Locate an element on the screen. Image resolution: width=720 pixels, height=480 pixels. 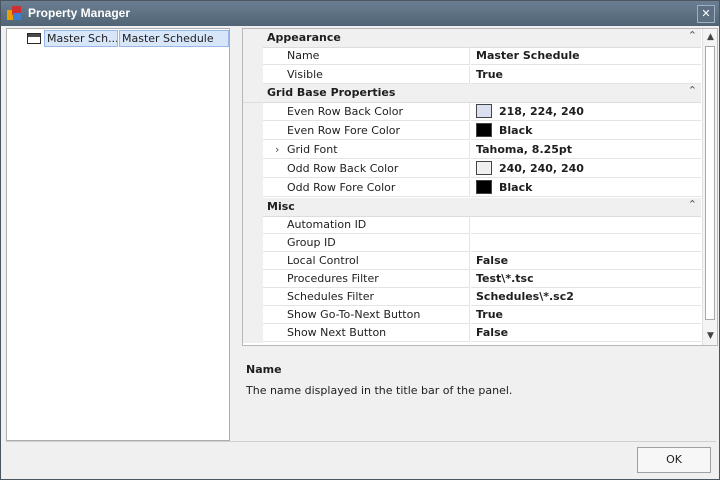
property-row: Schedules Filter Schedules\*.sc2 is located at coordinates (472, 297).